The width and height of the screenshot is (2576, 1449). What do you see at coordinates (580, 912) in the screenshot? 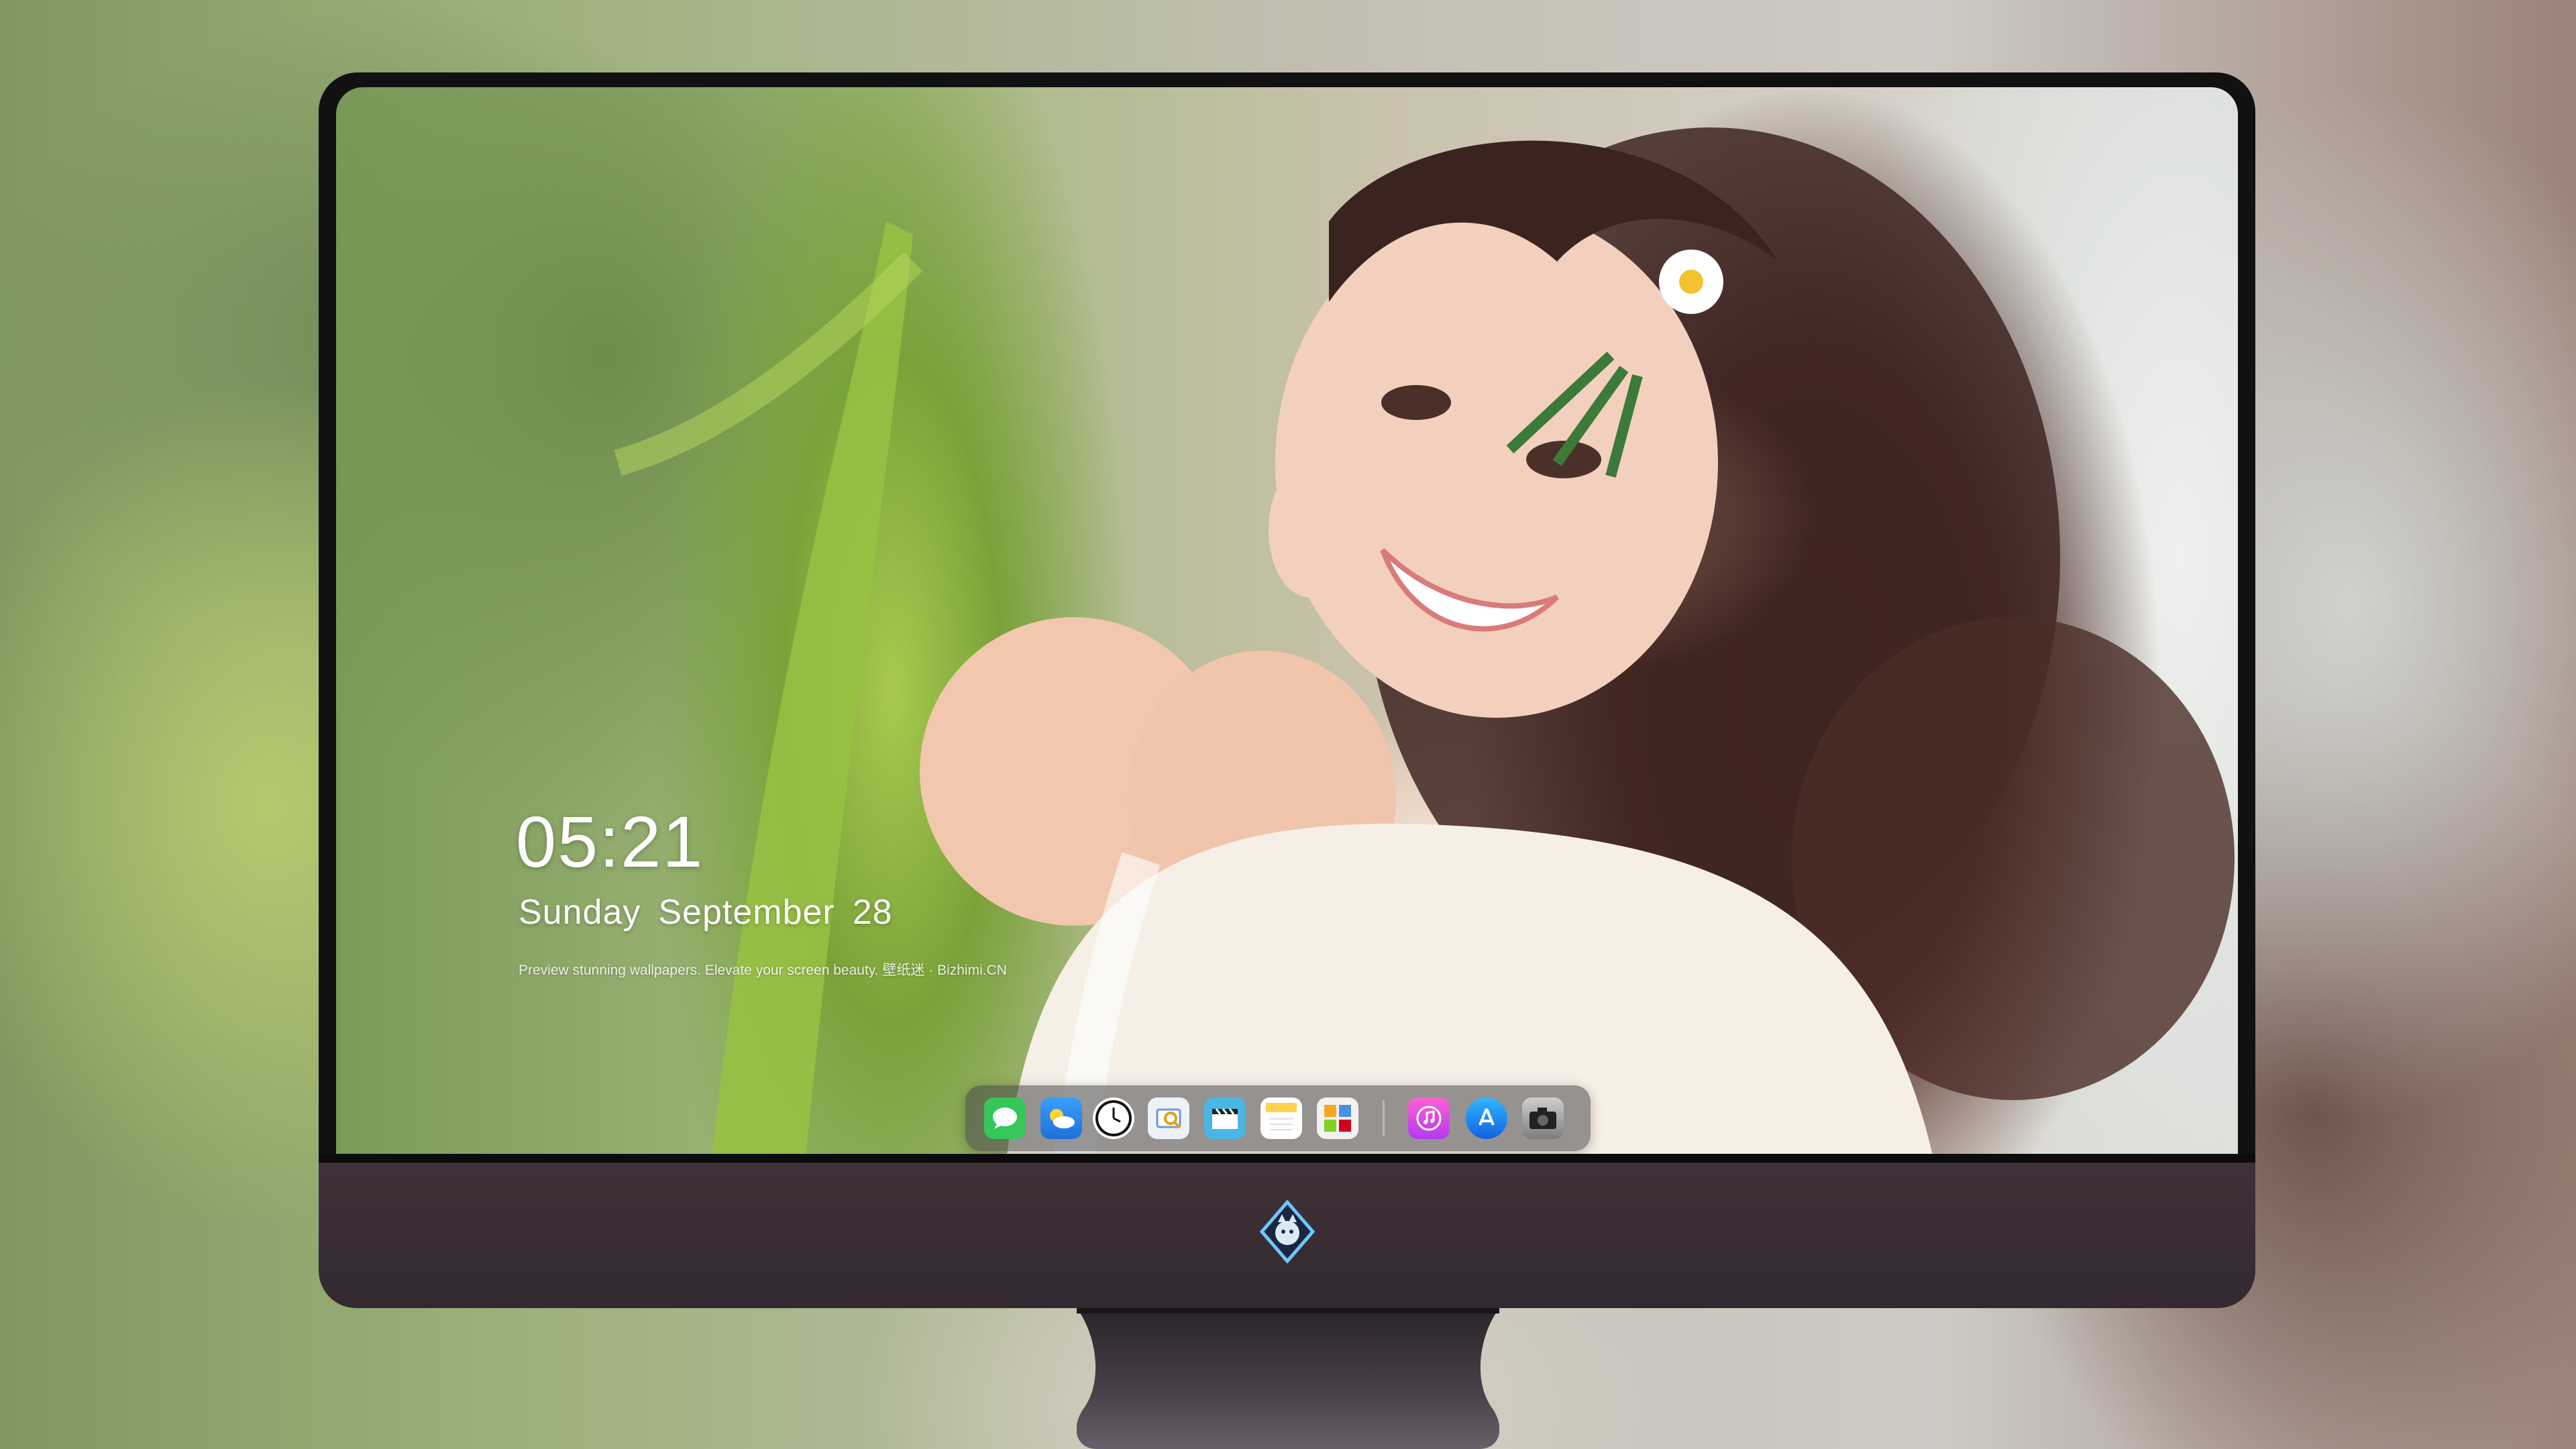
I see `date-weekday: Sunday` at bounding box center [580, 912].